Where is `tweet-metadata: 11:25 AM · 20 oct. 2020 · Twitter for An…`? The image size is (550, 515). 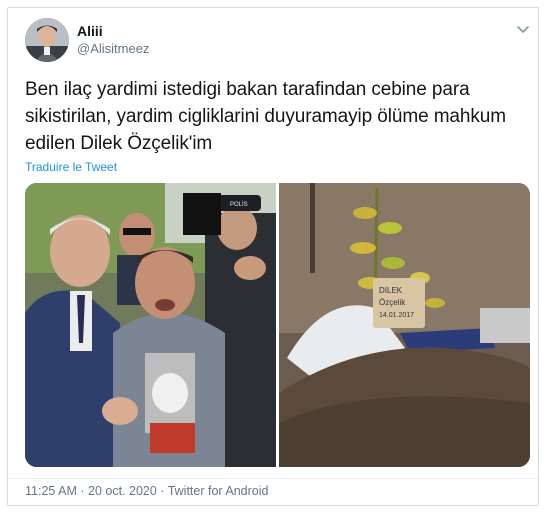
tweet-metadata: 11:25 AM · 20 oct. 2020 · Twitter for An… is located at coordinates (146, 491).